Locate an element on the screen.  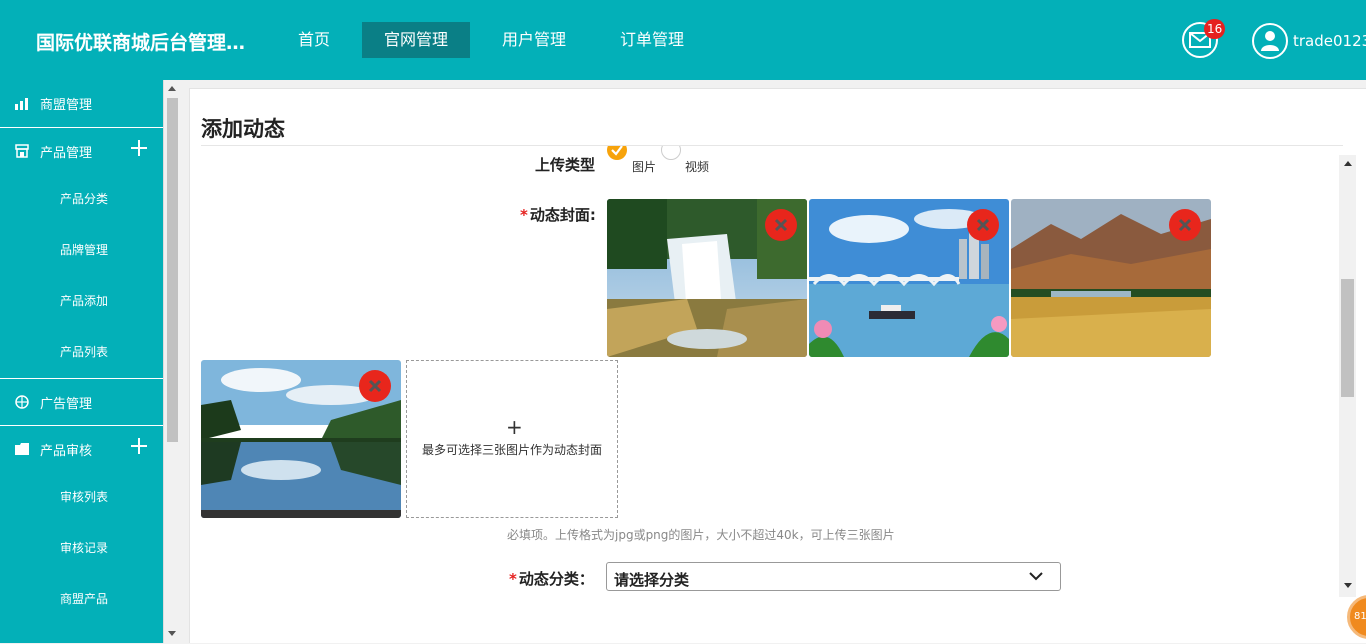
cover-image-bridge-harbor is located at coordinates (909, 278).